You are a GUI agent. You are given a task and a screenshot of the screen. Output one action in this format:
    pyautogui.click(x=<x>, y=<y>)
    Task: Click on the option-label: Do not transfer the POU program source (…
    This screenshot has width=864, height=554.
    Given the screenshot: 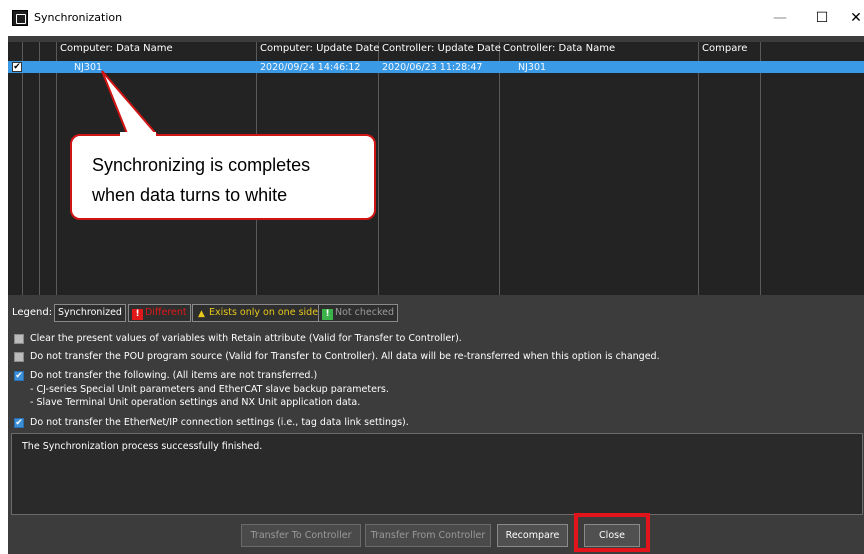 What is the action you would take?
    pyautogui.click(x=345, y=356)
    